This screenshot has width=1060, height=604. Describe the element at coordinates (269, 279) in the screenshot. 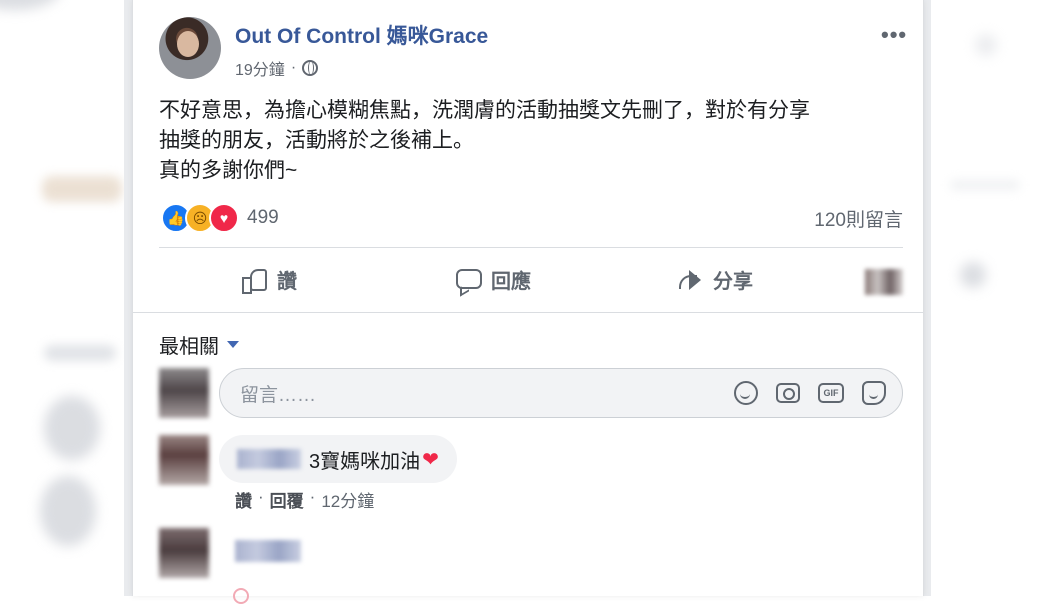

I see `like-button: 讚` at that location.